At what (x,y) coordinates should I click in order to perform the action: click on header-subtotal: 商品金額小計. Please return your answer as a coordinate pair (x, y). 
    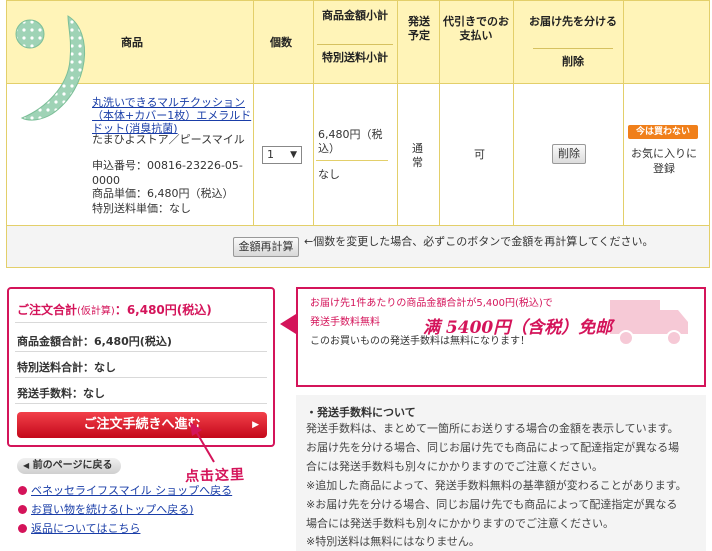
    Looking at the image, I should click on (355, 15).